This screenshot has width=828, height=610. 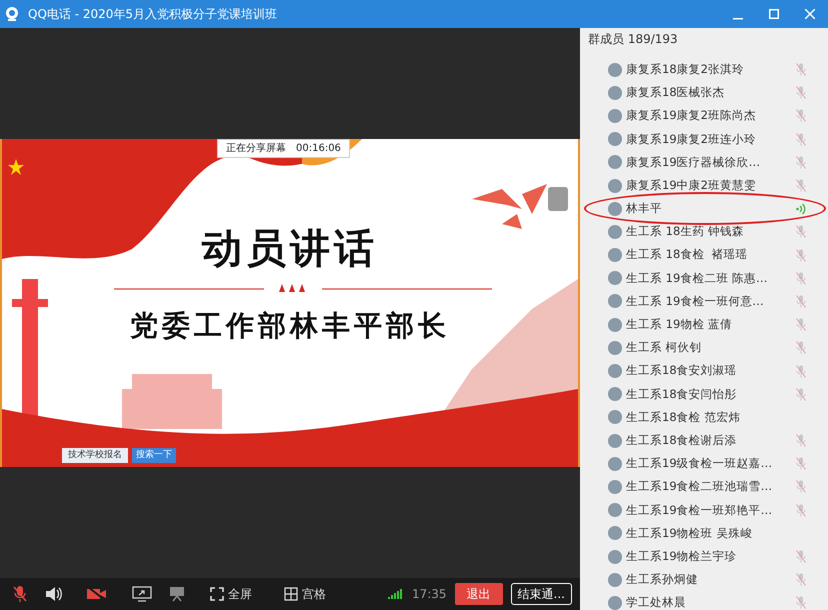 I want to click on member-row: 生工系18食检 范宏炜, so click(x=704, y=417).